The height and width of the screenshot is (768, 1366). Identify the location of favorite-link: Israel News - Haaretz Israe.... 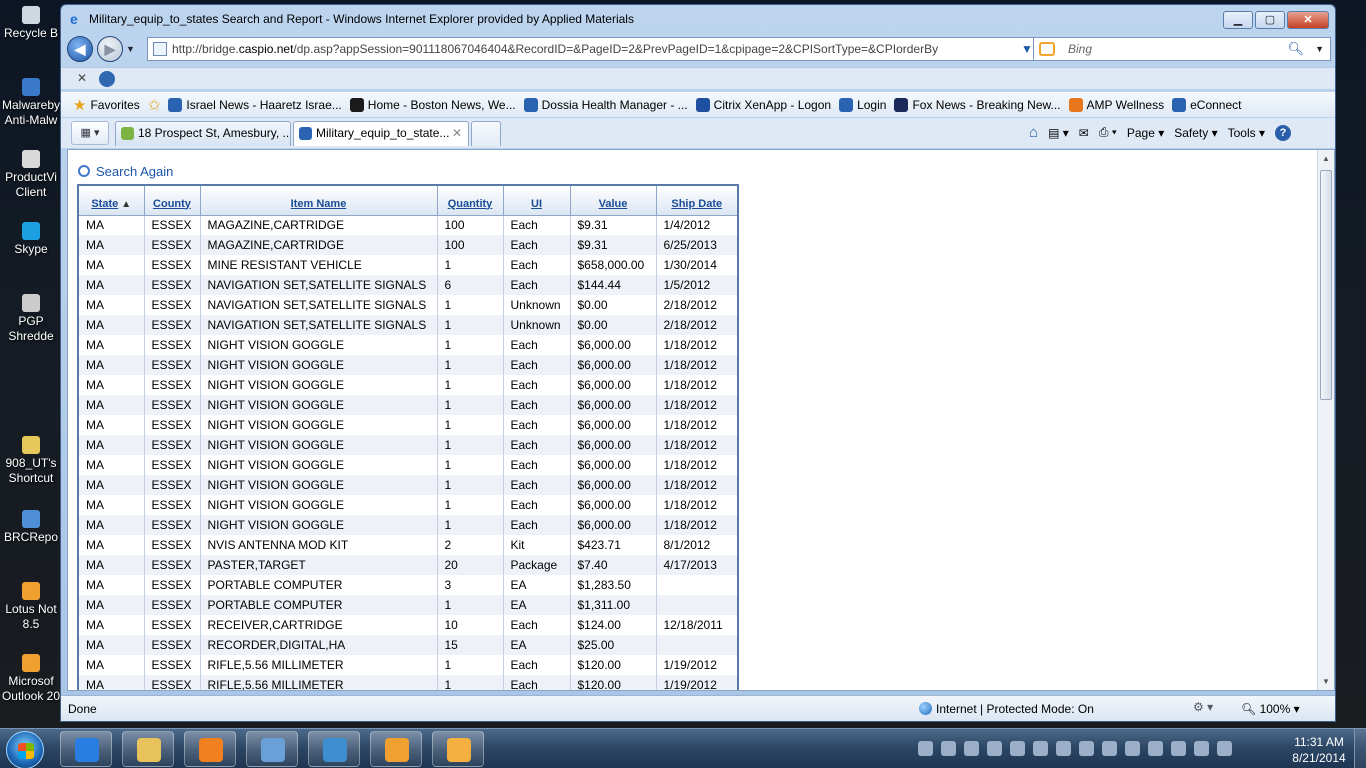
(255, 104).